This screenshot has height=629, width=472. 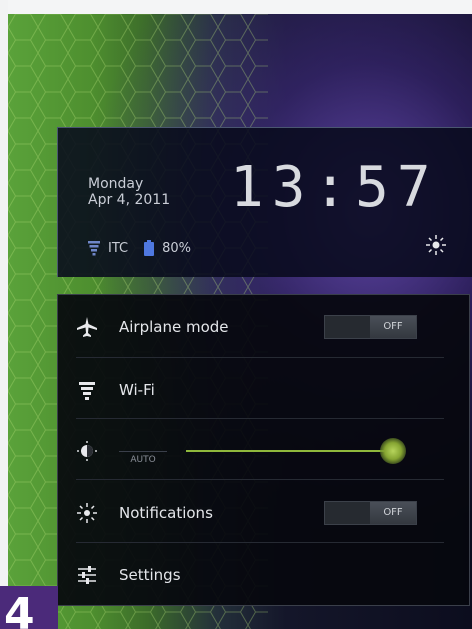 I want to click on settings-label: Settings, so click(x=150, y=575).